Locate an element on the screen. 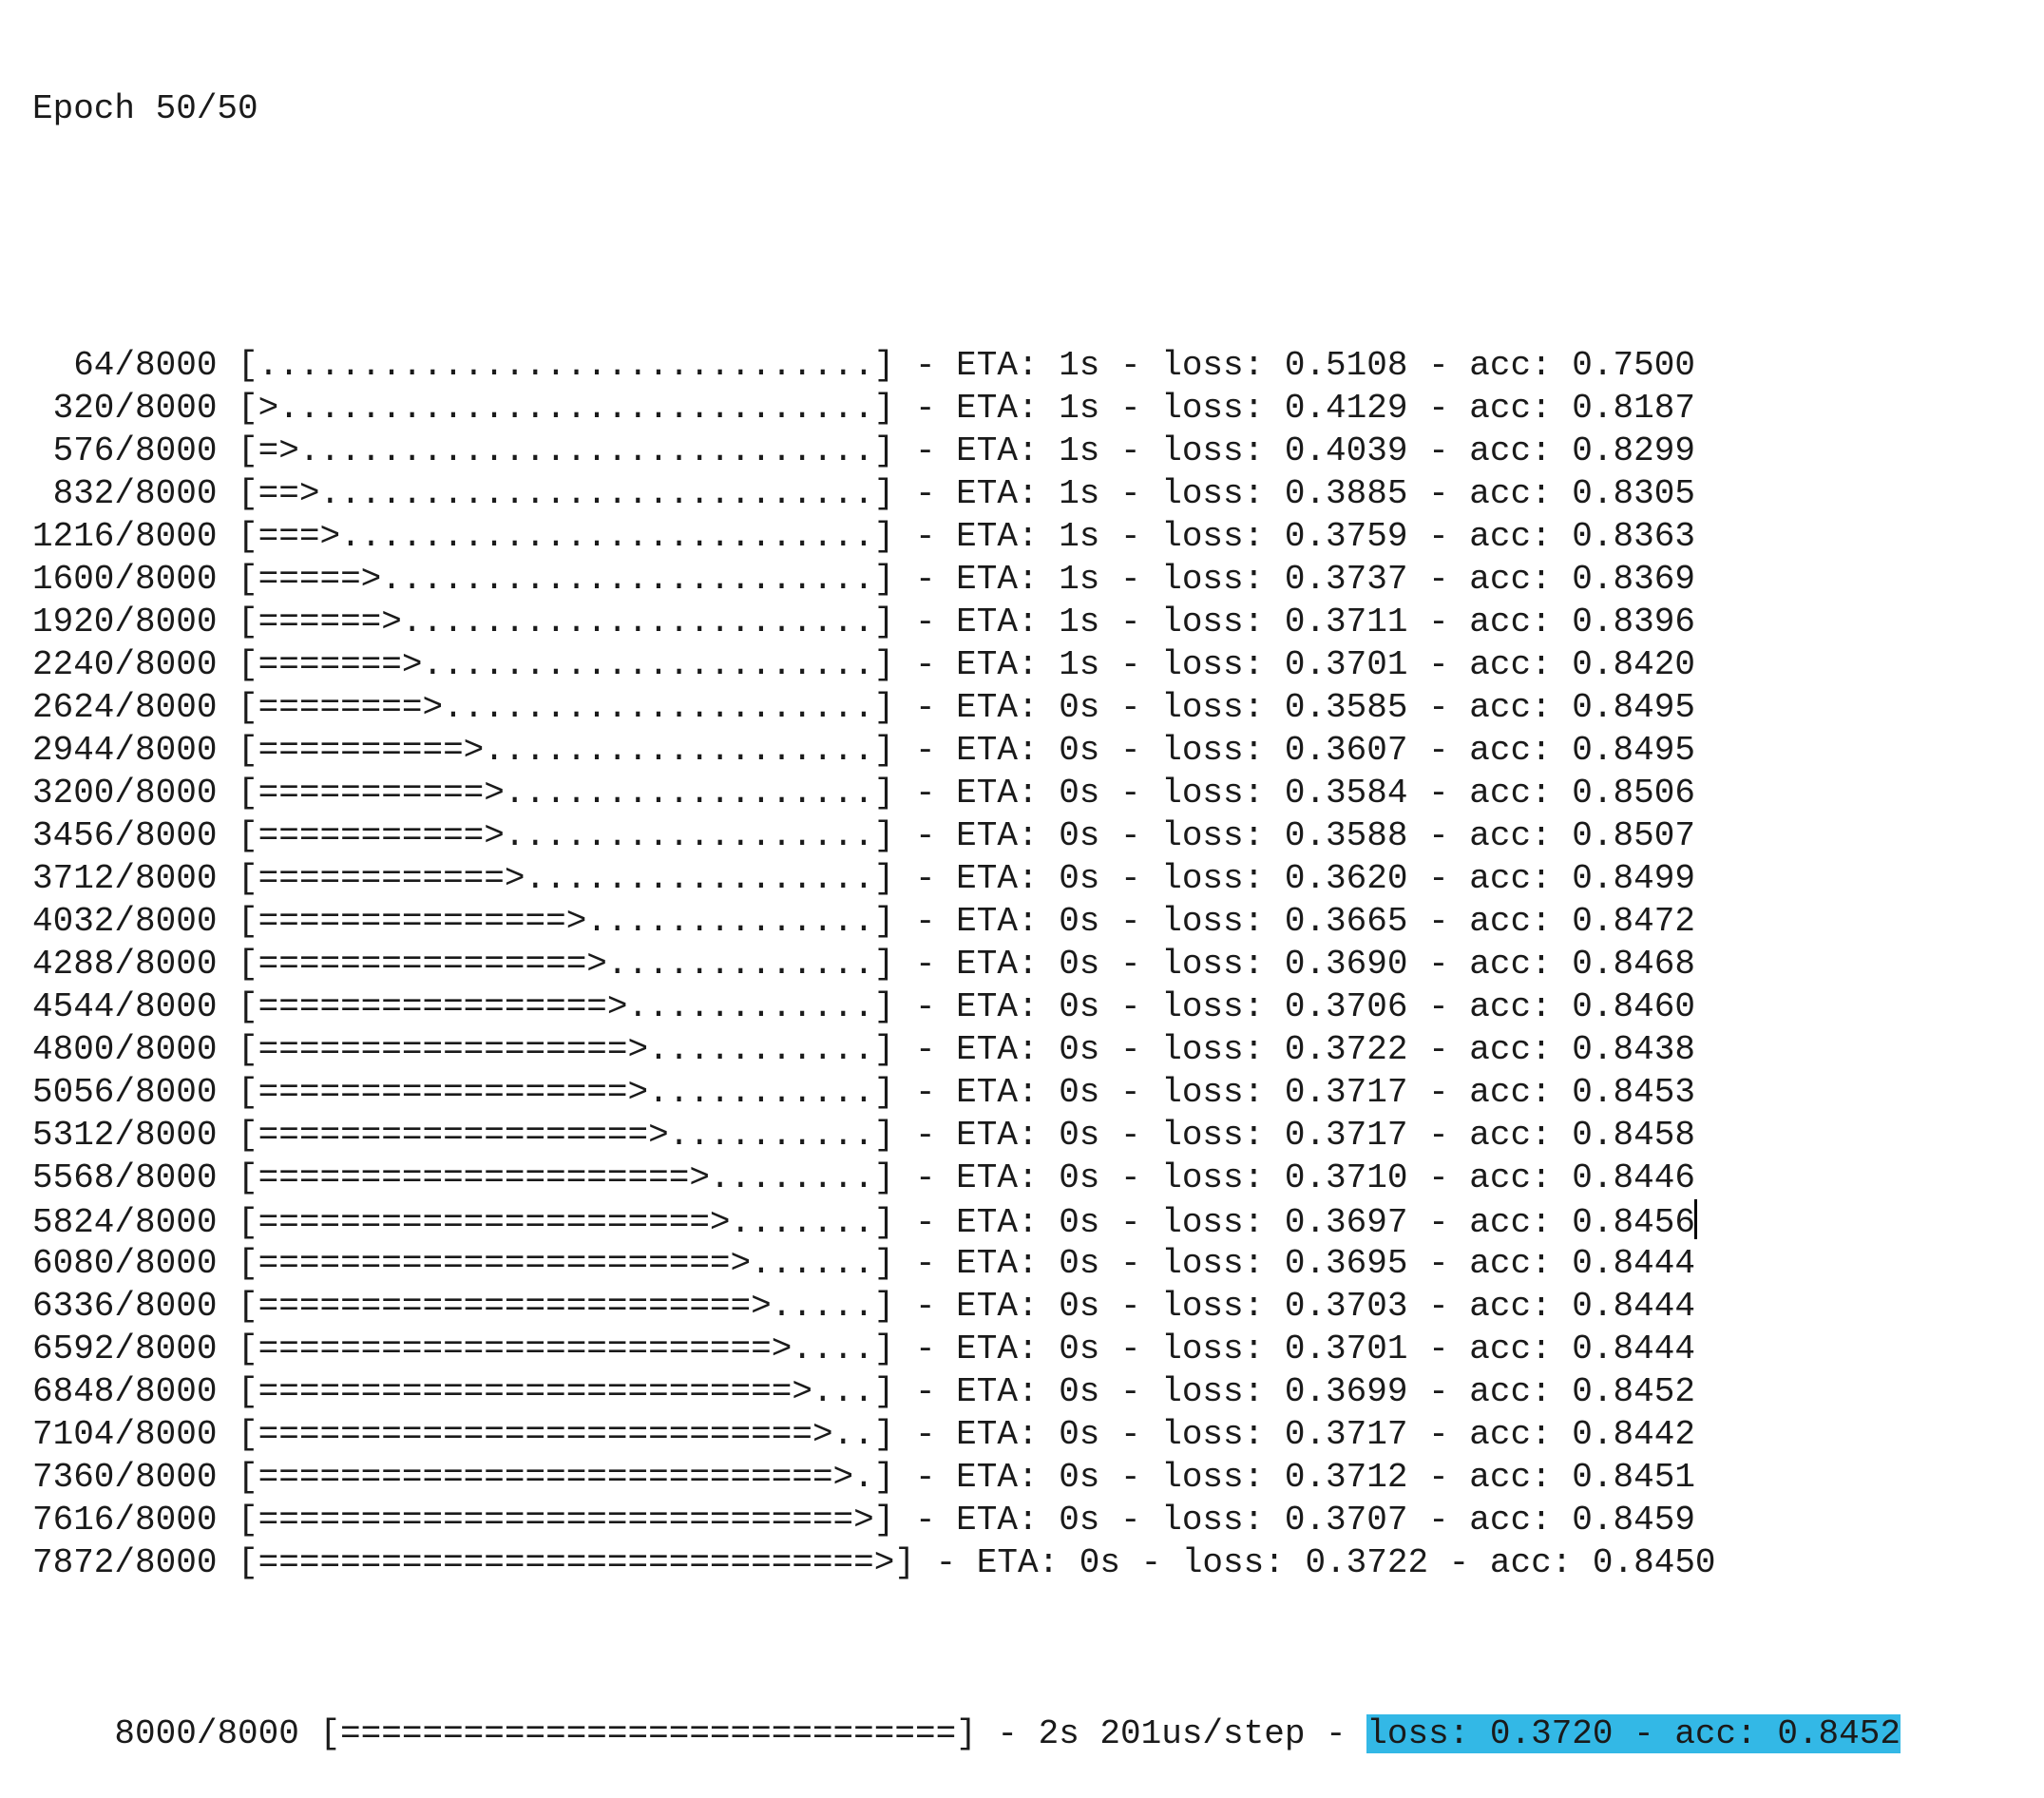 Image resolution: width=2044 pixels, height=1798 pixels. acc-value: 0.8363 is located at coordinates (1633, 536).